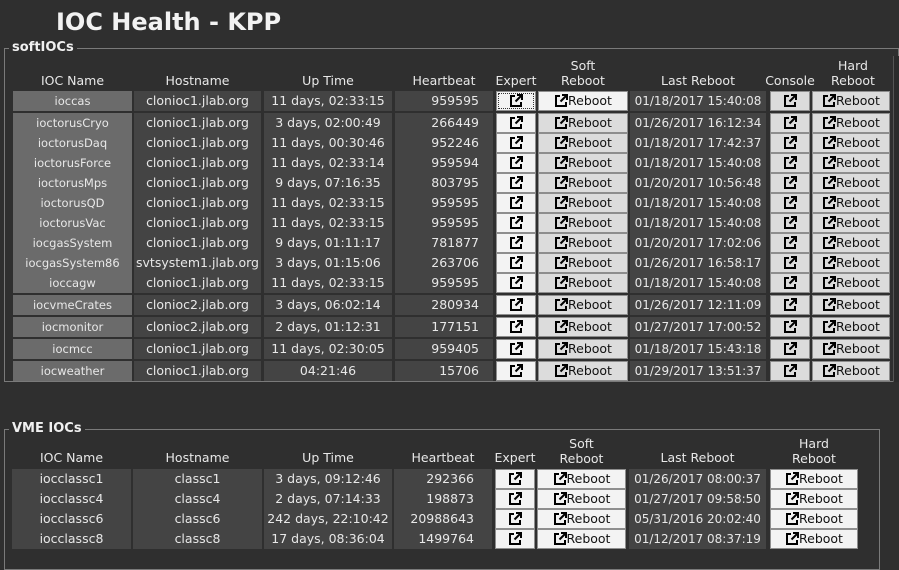  I want to click on heartbeat-cell: 177151, so click(444, 327).